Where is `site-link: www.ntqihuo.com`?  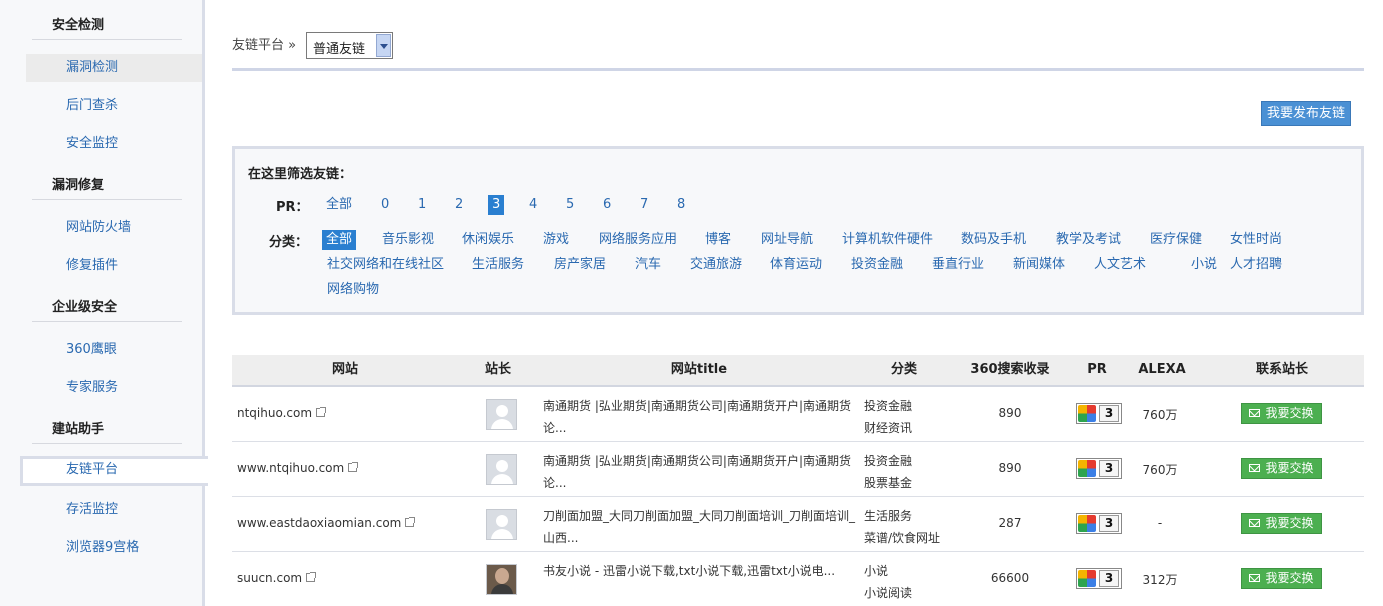 site-link: www.ntqihuo.com is located at coordinates (298, 468).